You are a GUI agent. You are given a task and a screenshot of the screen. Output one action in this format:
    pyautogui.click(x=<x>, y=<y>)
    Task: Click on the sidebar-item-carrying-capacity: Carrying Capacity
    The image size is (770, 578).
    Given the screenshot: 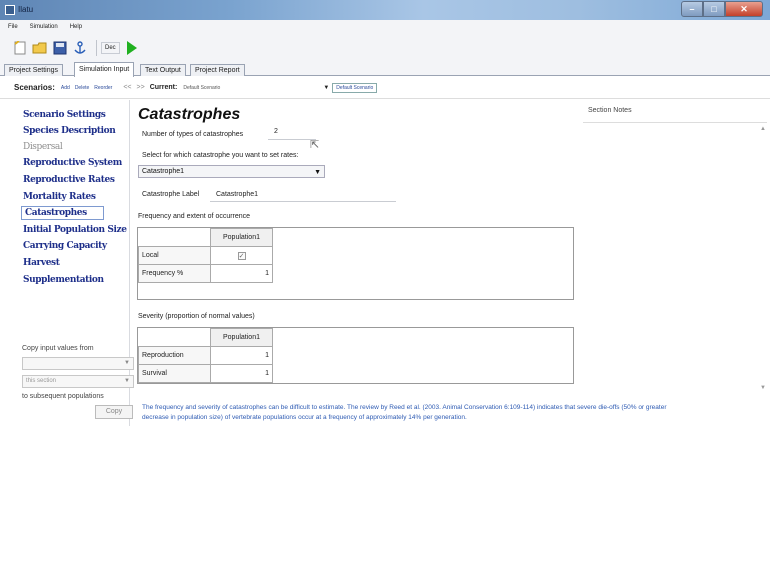 What is the action you would take?
    pyautogui.click(x=65, y=246)
    